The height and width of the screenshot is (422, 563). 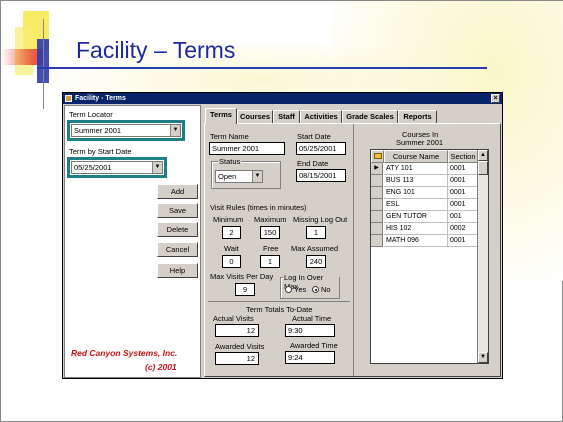 What do you see at coordinates (321, 148) in the screenshot?
I see `start-date-field: 05/25/2001` at bounding box center [321, 148].